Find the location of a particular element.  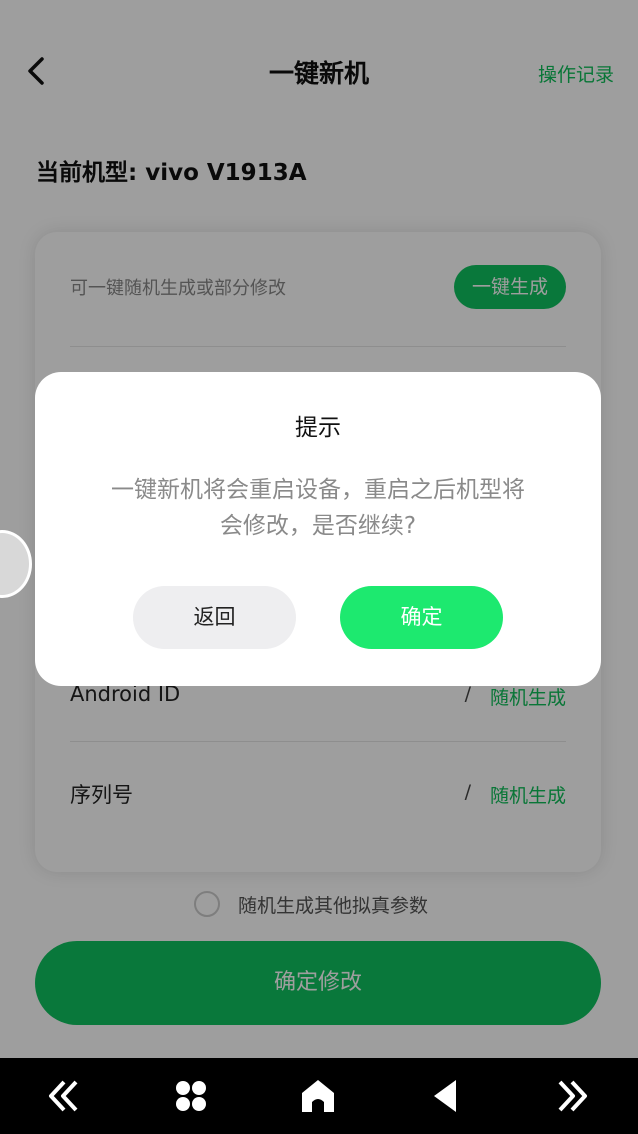

home-icon is located at coordinates (318, 1096).